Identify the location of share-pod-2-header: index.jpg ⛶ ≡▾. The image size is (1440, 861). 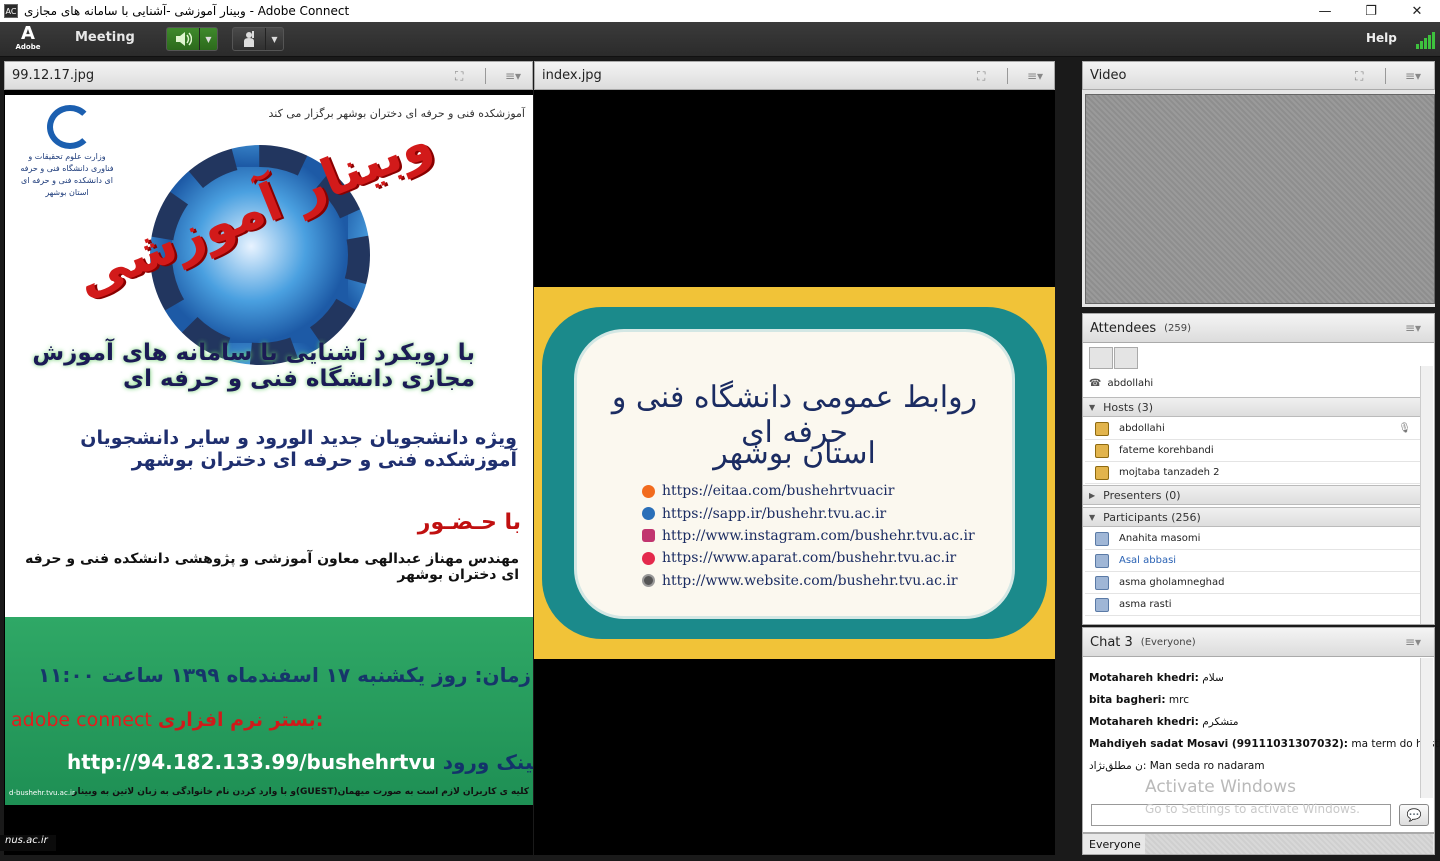
(794, 75).